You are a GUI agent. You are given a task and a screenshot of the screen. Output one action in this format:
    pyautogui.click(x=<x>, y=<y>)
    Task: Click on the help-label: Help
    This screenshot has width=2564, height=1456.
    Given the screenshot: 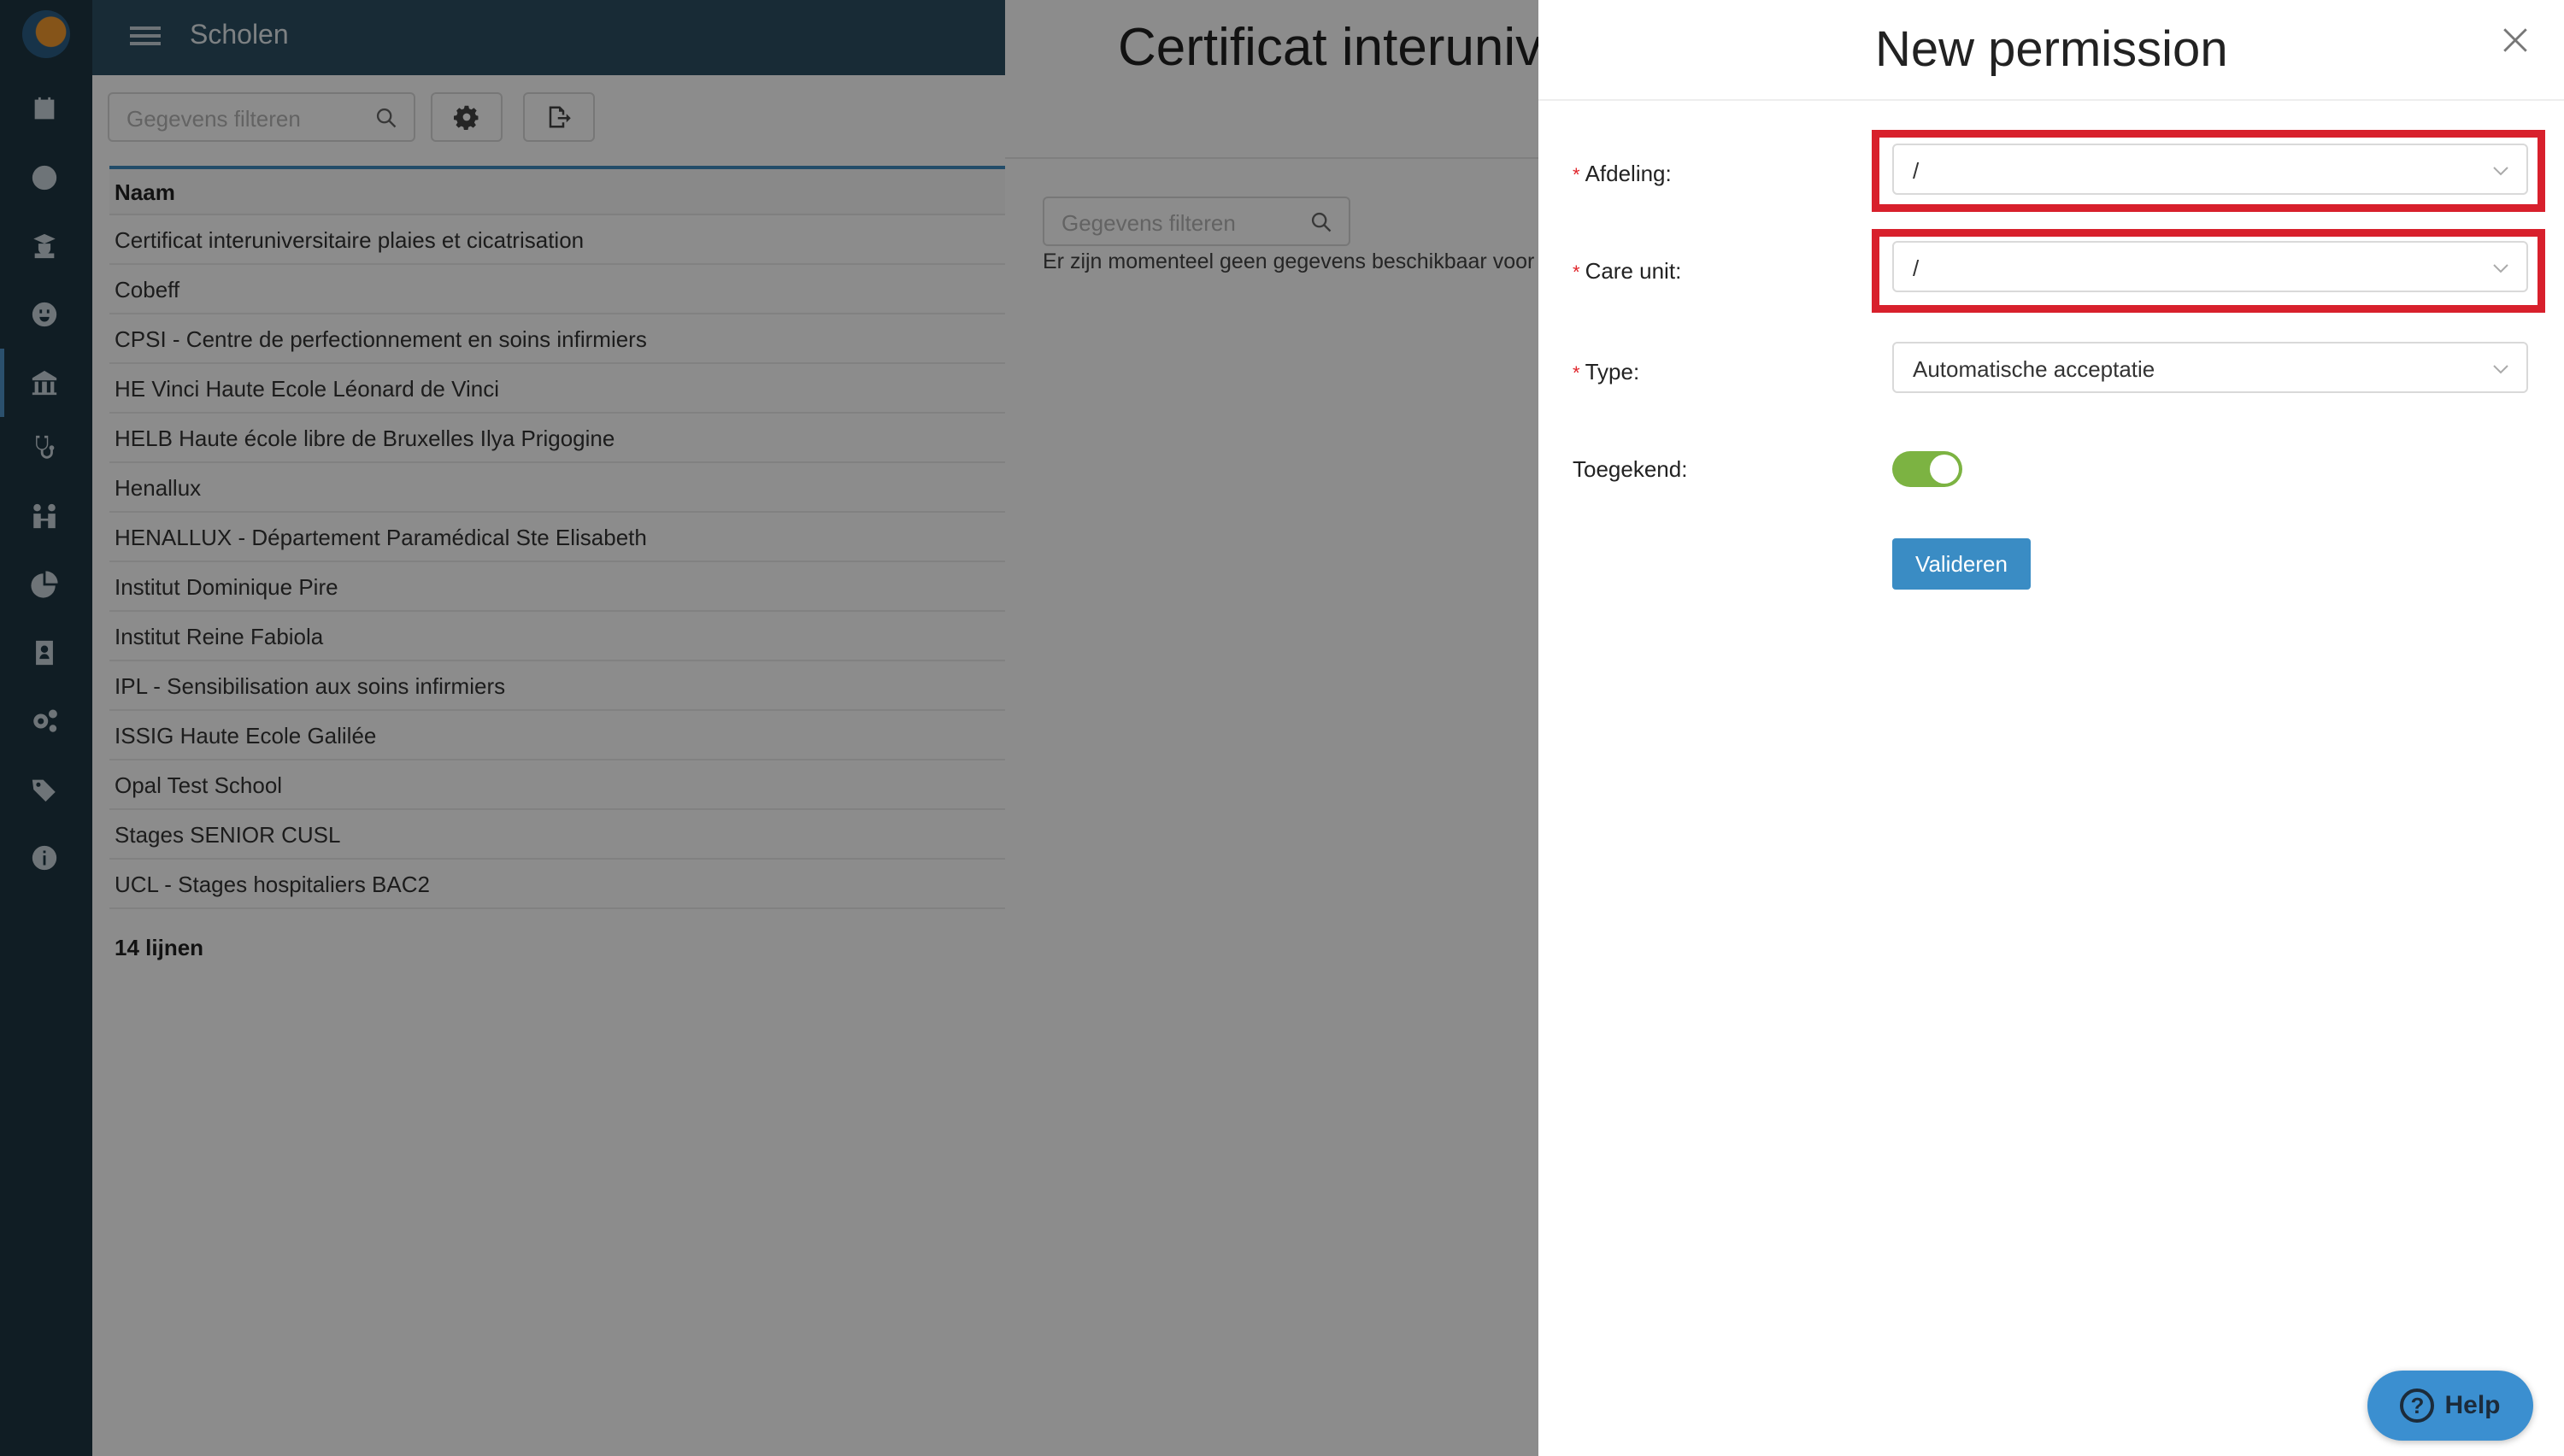 What is the action you would take?
    pyautogui.click(x=2472, y=1405)
    